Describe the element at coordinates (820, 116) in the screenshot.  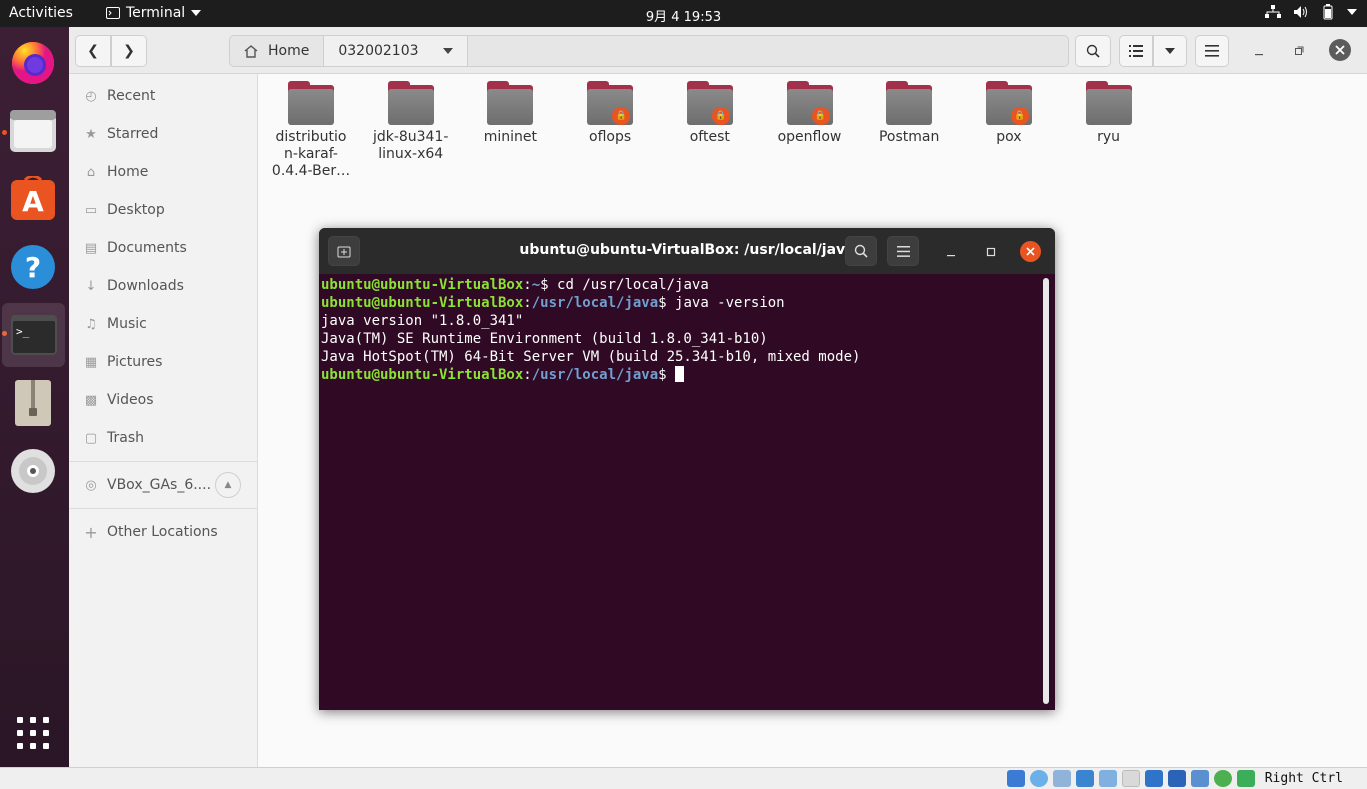
I see `lock-icon: 🔒` at that location.